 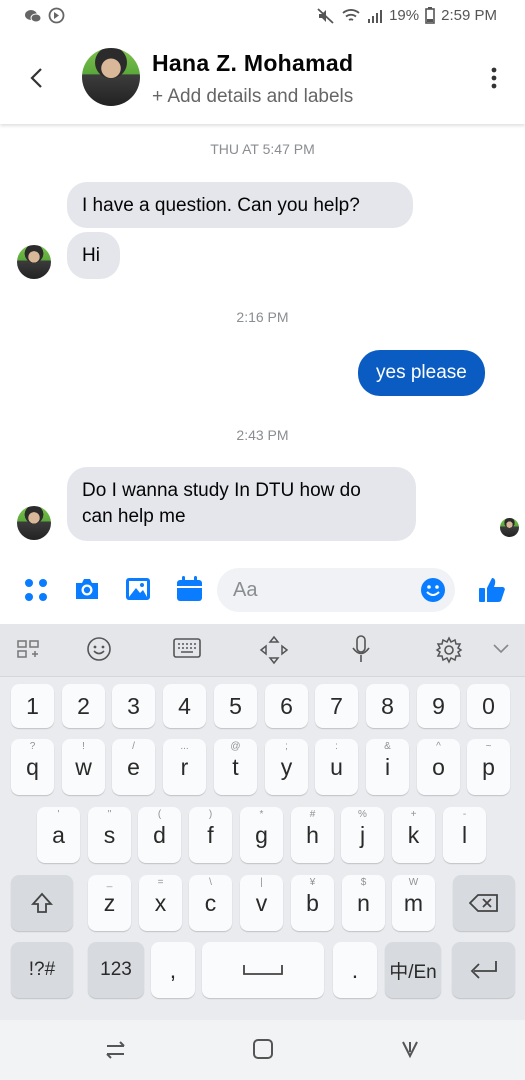 I want to click on key-1: 1, so click(x=32, y=706).